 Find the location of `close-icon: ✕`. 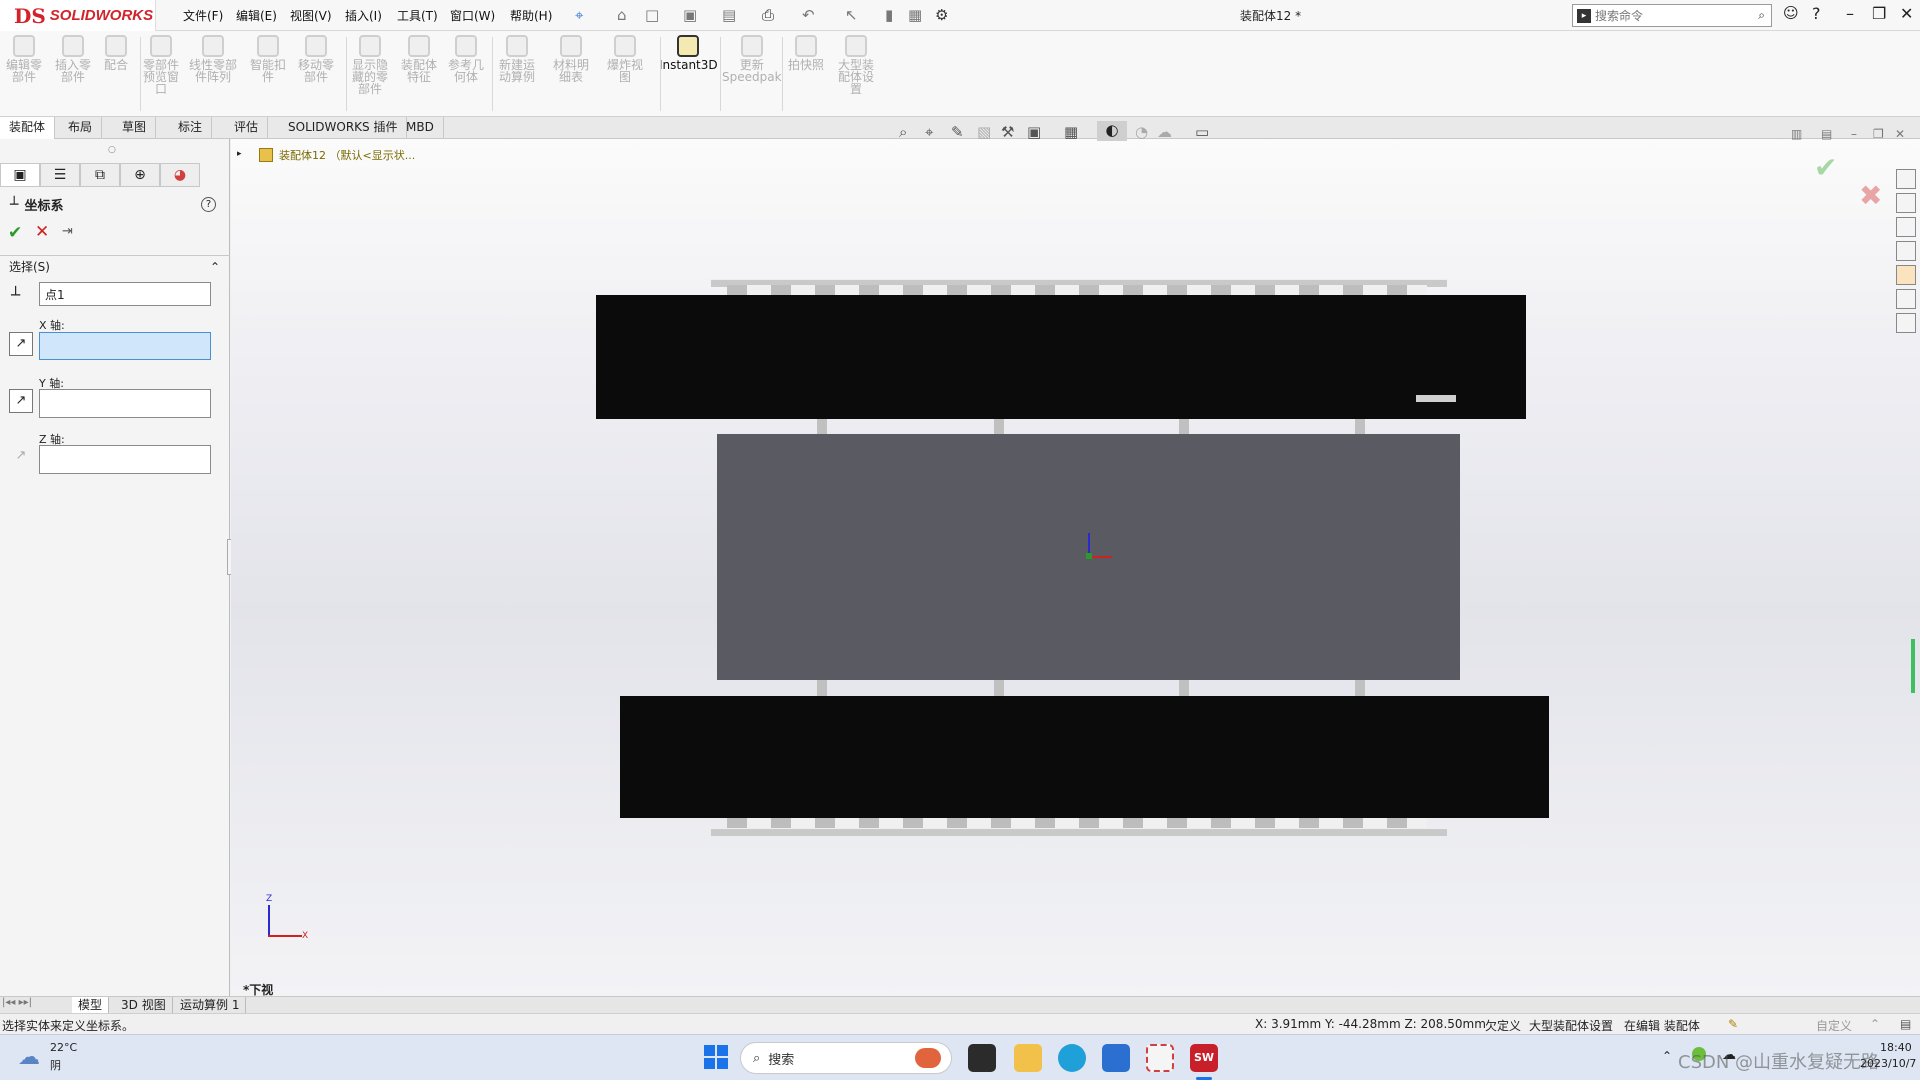

close-icon: ✕ is located at coordinates (1906, 13).